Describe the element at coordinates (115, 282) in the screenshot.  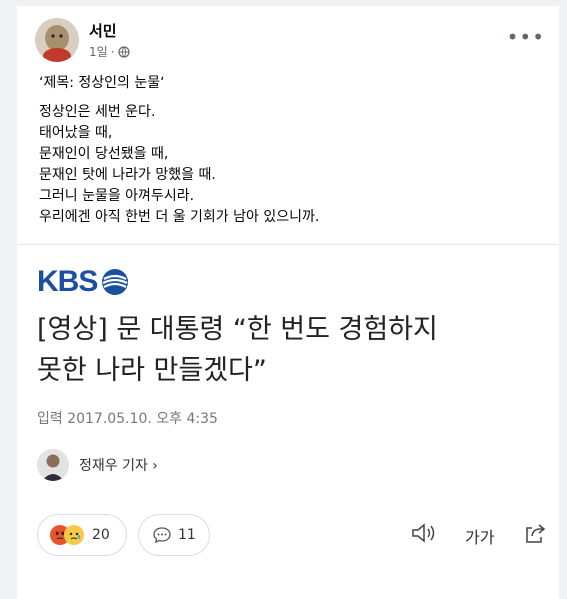
I see `kbs-emblem-icon` at that location.